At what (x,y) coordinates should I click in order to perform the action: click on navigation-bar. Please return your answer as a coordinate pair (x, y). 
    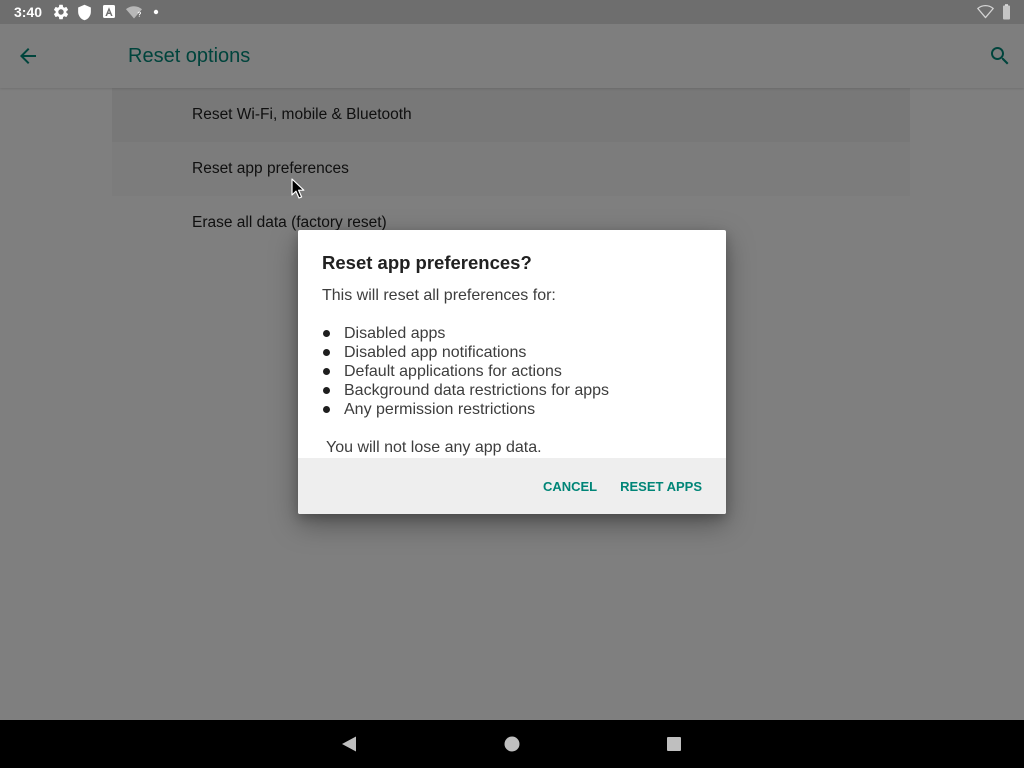
    Looking at the image, I should click on (512, 744).